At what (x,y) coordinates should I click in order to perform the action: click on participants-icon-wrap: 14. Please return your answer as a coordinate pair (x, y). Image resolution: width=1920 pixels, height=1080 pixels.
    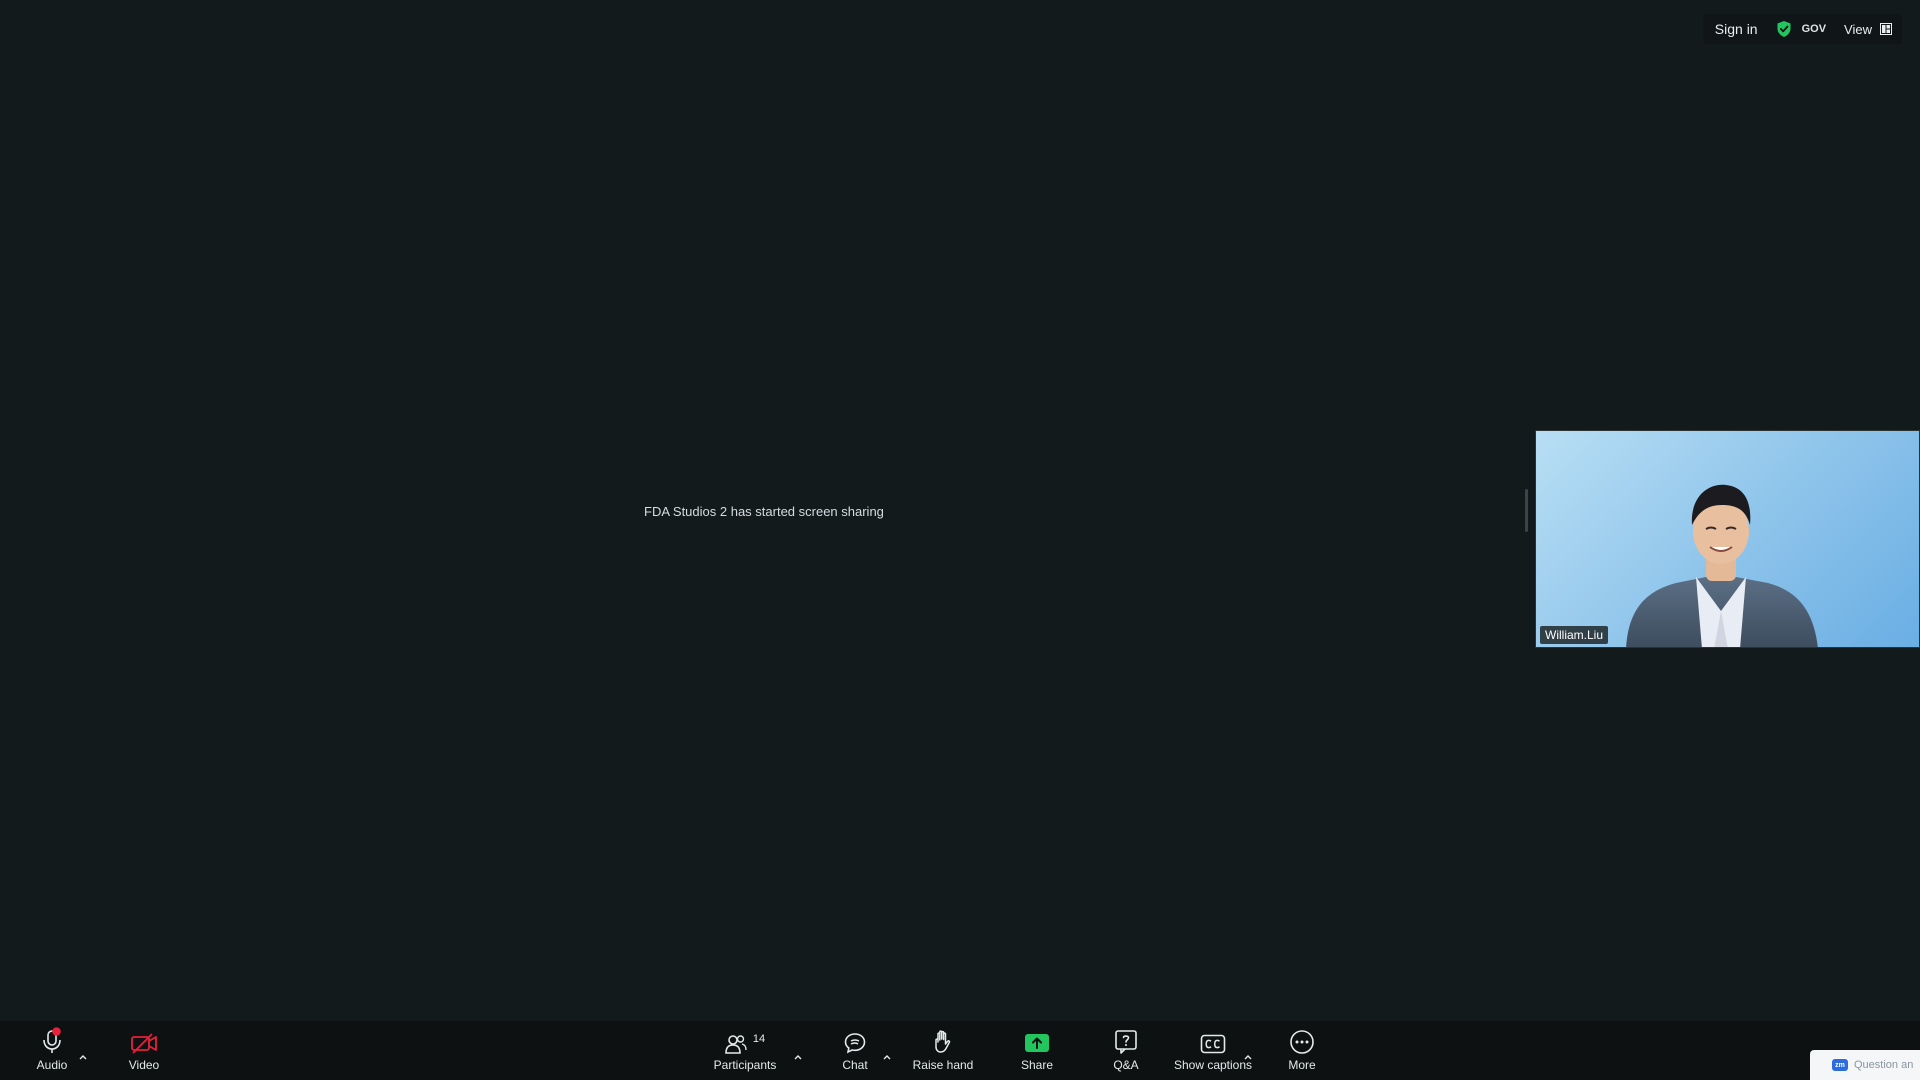
    Looking at the image, I should click on (745, 1038).